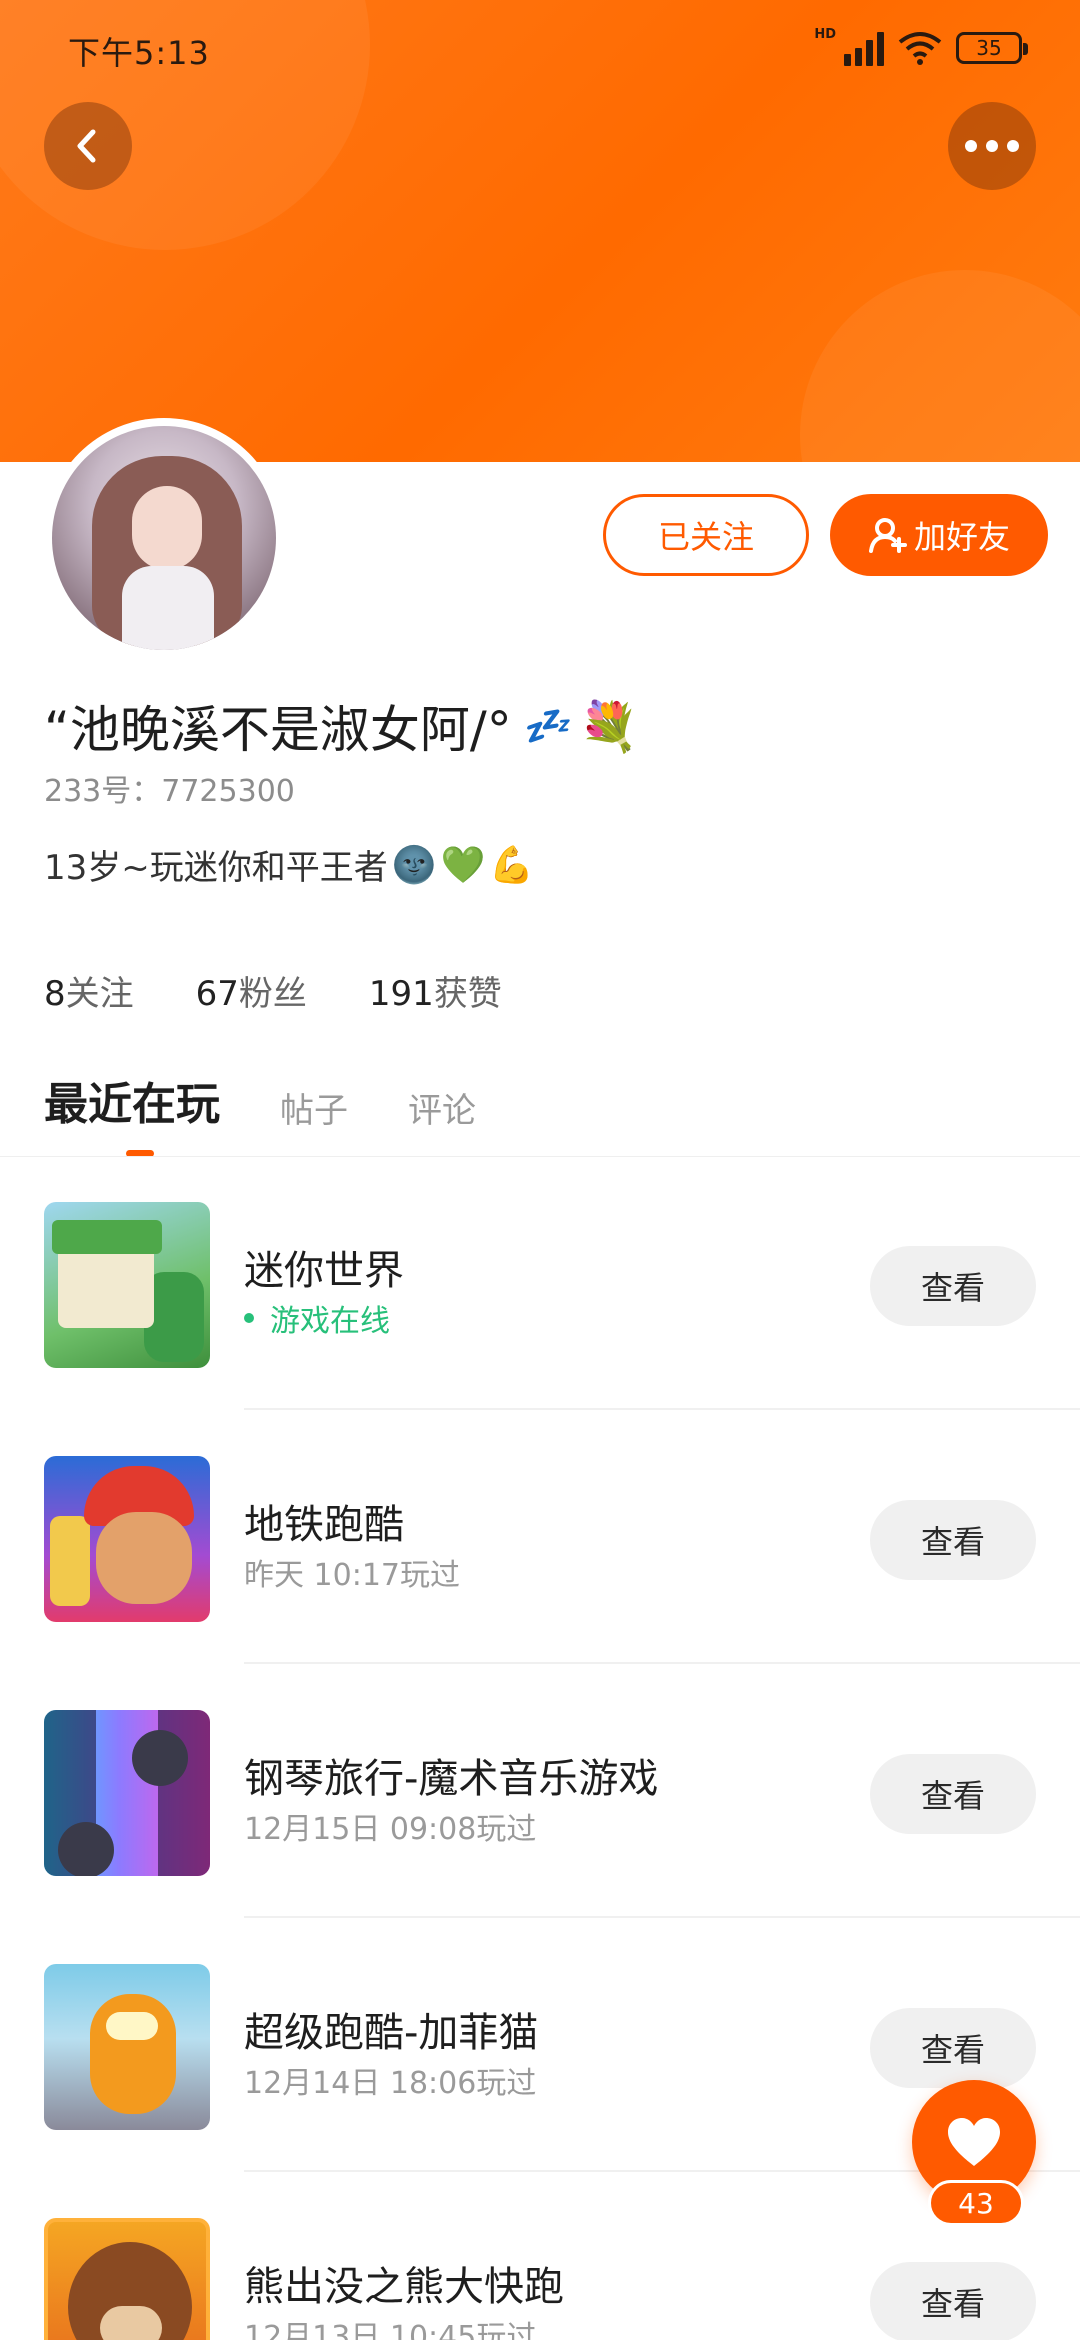  Describe the element at coordinates (89, 990) in the screenshot. I see `stat-following: 8关注` at that location.